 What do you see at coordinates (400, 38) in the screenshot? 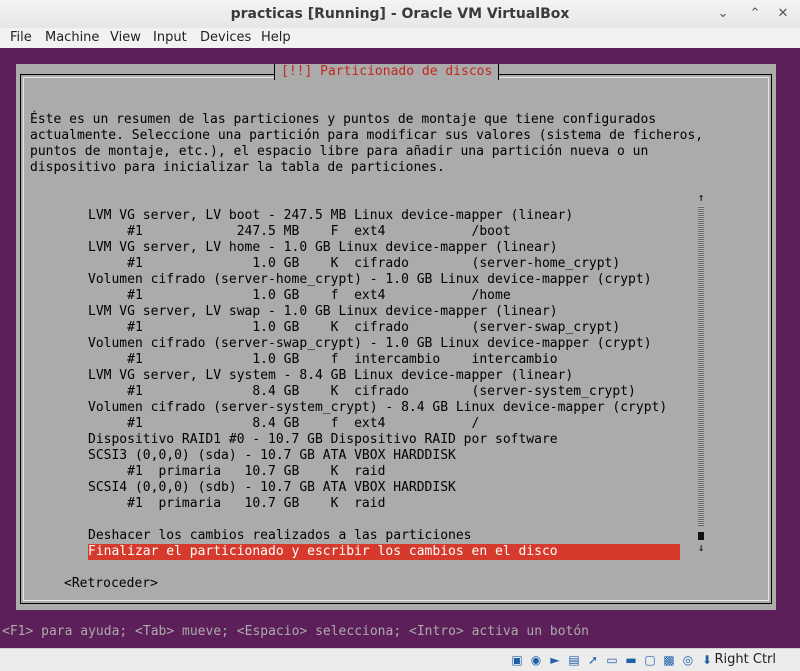
I see `menu-bar: File Machine View Input Devices Help` at bounding box center [400, 38].